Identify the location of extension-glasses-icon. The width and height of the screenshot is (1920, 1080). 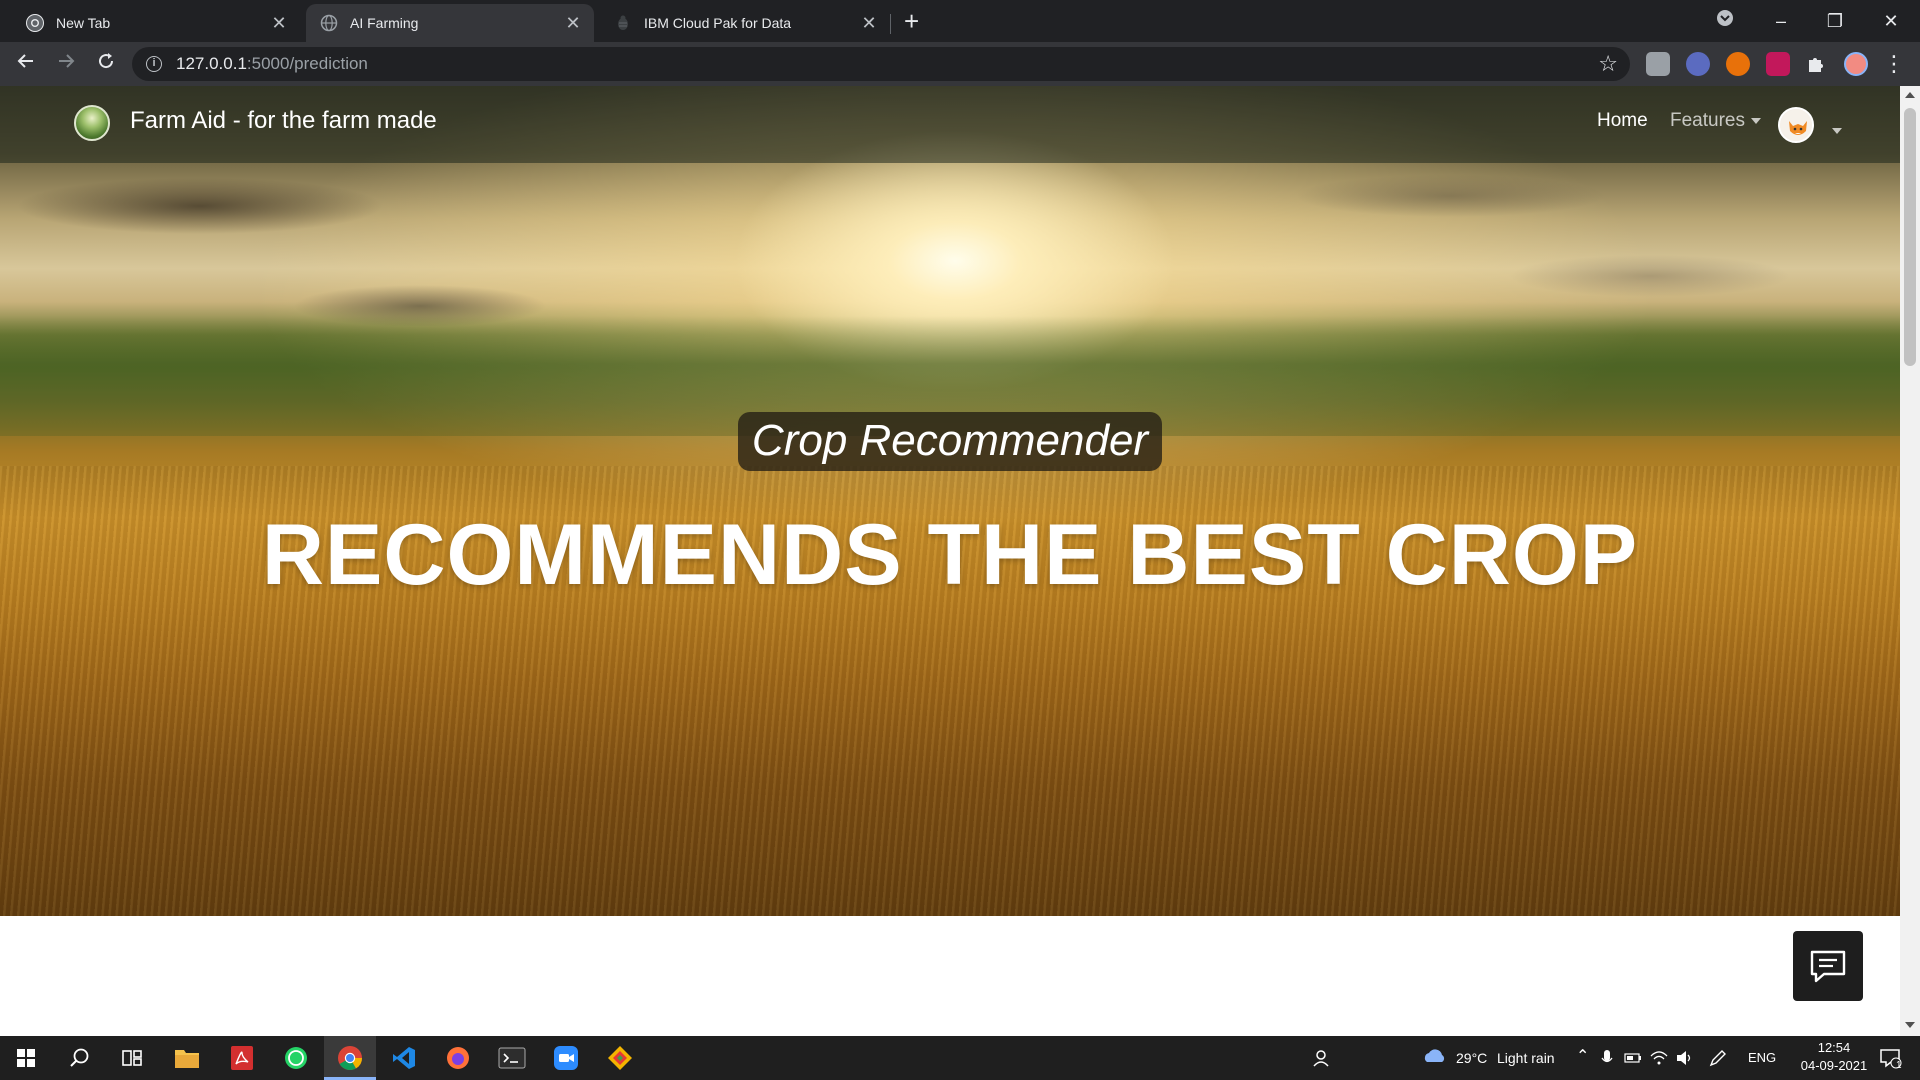
(1698, 64).